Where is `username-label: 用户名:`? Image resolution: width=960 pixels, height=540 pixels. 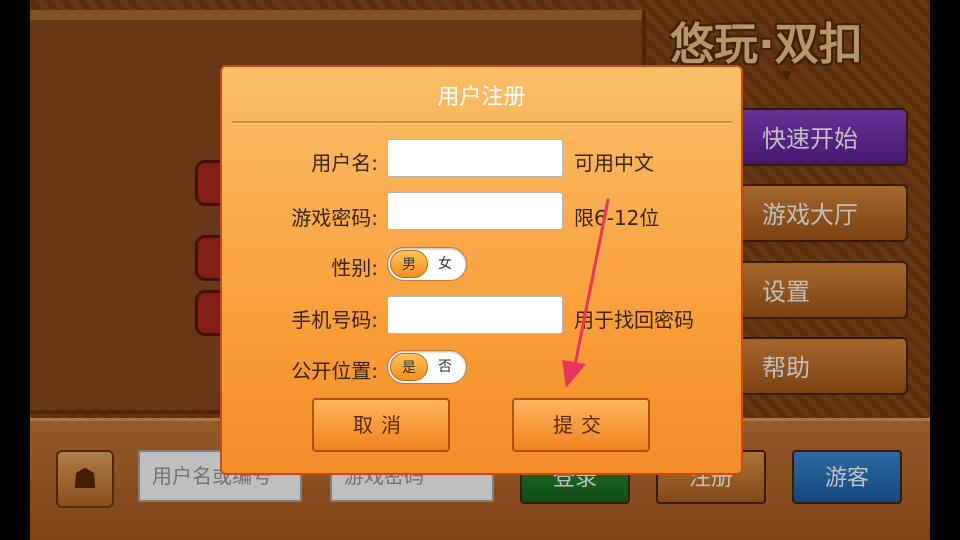
username-label: 用户名: is located at coordinates (344, 163).